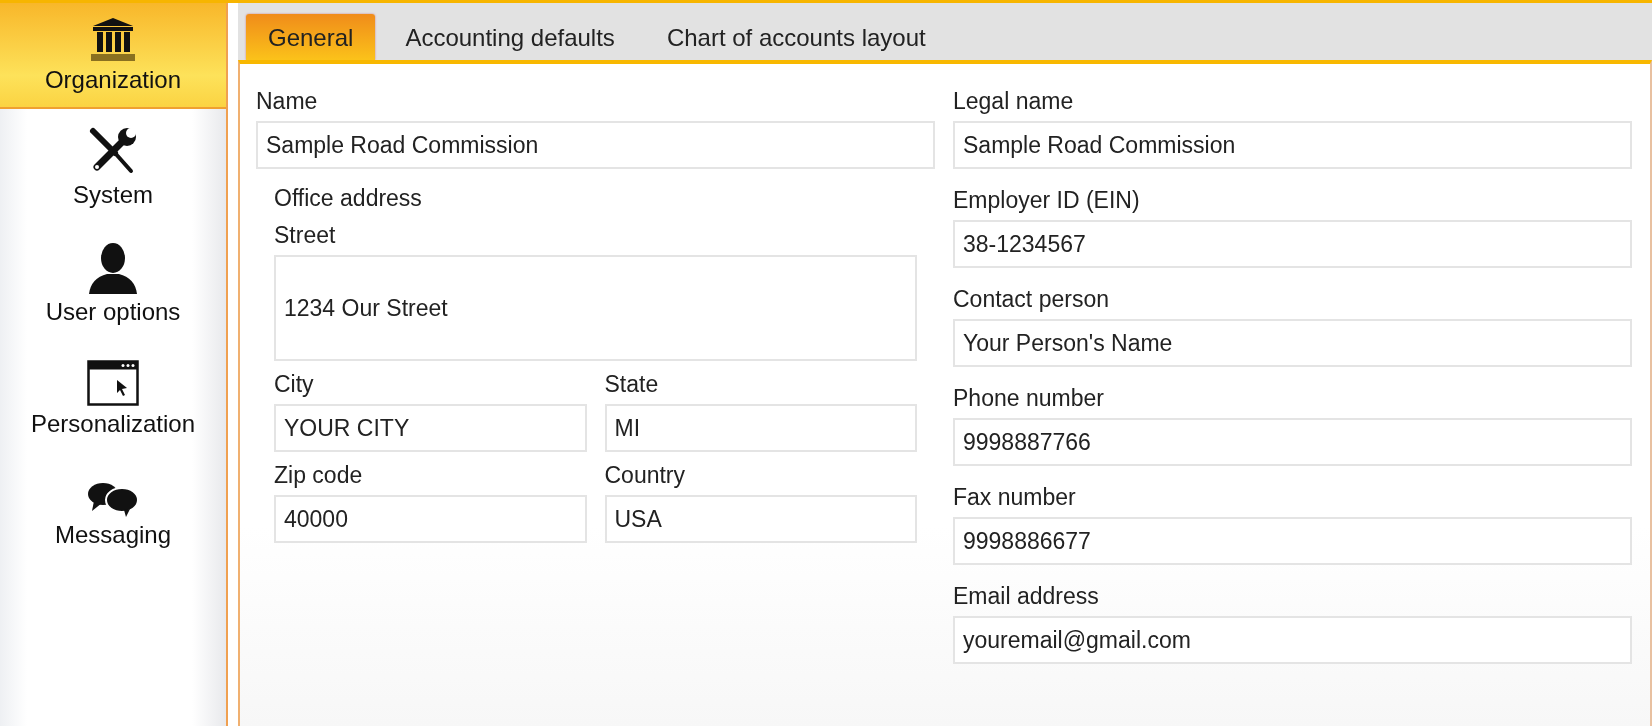 The image size is (1652, 726). I want to click on country-field: USA, so click(760, 519).